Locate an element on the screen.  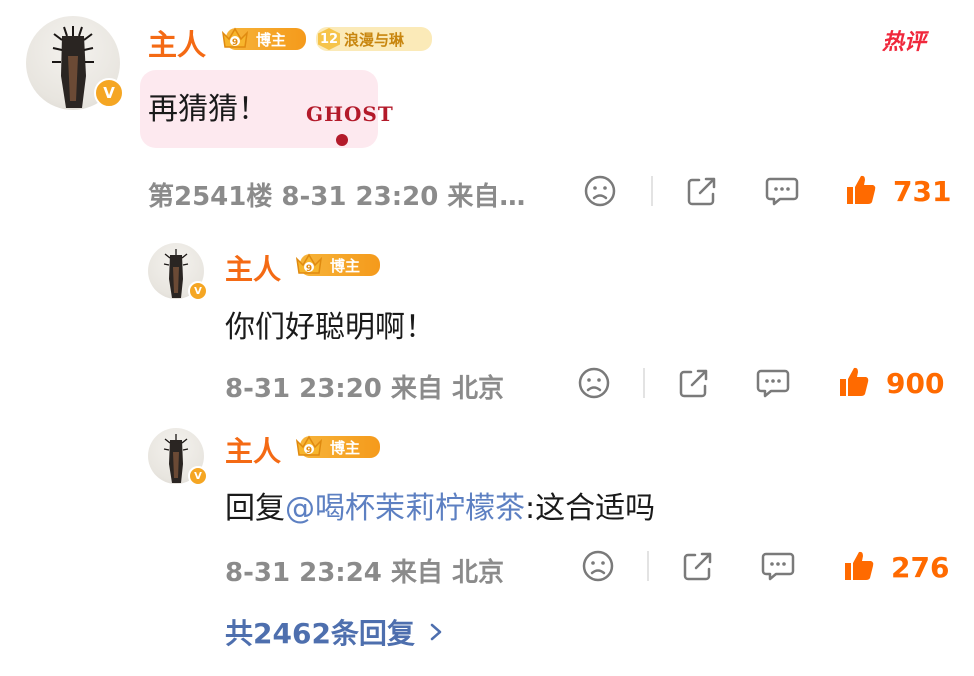
comment-text: 再猜猜！ is located at coordinates (208, 109).